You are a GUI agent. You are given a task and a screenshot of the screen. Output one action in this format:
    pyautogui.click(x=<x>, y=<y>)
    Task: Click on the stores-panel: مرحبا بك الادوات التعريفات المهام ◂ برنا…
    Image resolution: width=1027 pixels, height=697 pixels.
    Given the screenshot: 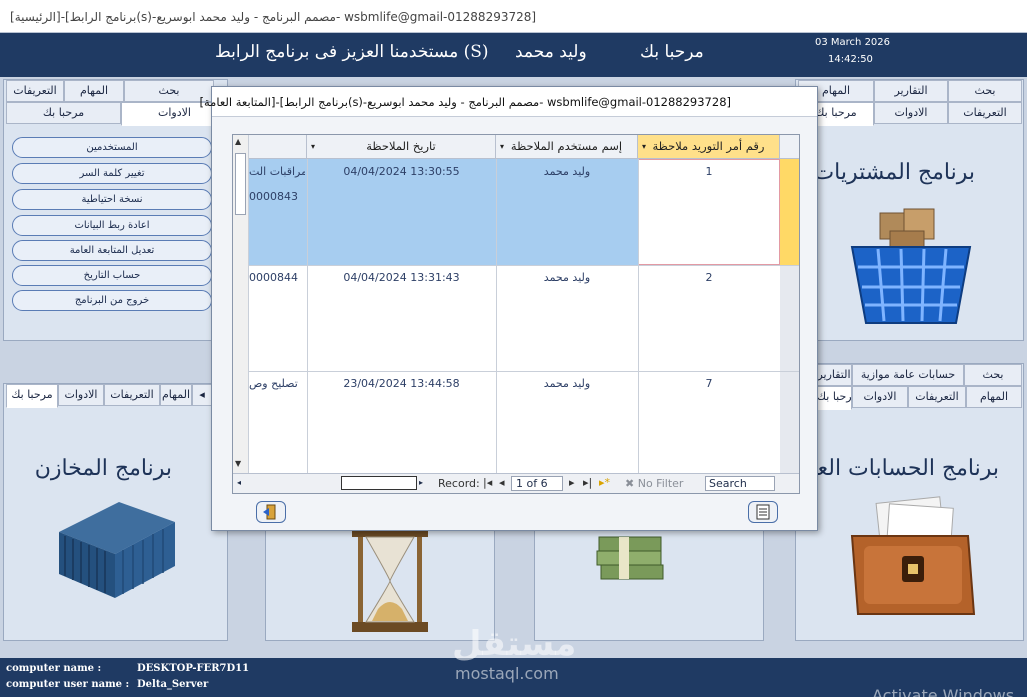 What is the action you would take?
    pyautogui.click(x=115, y=512)
    